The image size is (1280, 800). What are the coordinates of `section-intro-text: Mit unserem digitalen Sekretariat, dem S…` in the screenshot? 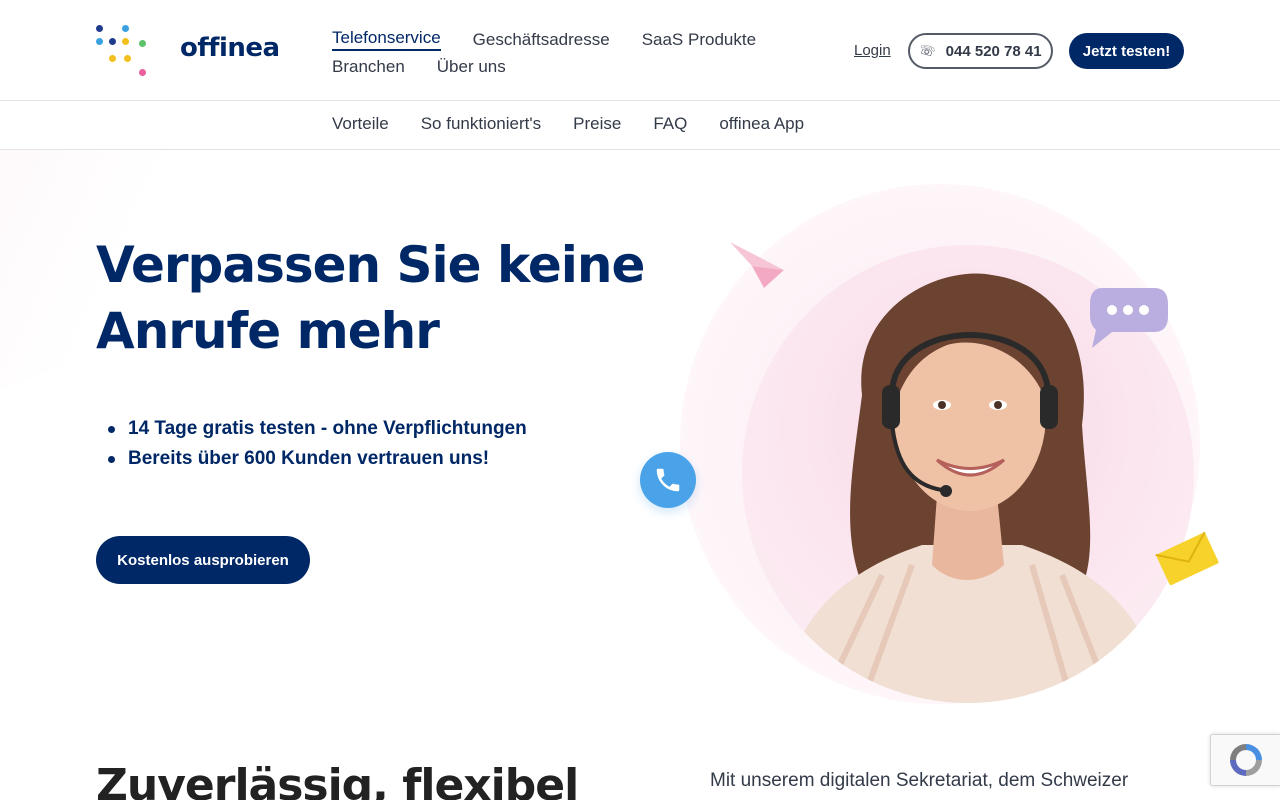 It's located at (919, 780).